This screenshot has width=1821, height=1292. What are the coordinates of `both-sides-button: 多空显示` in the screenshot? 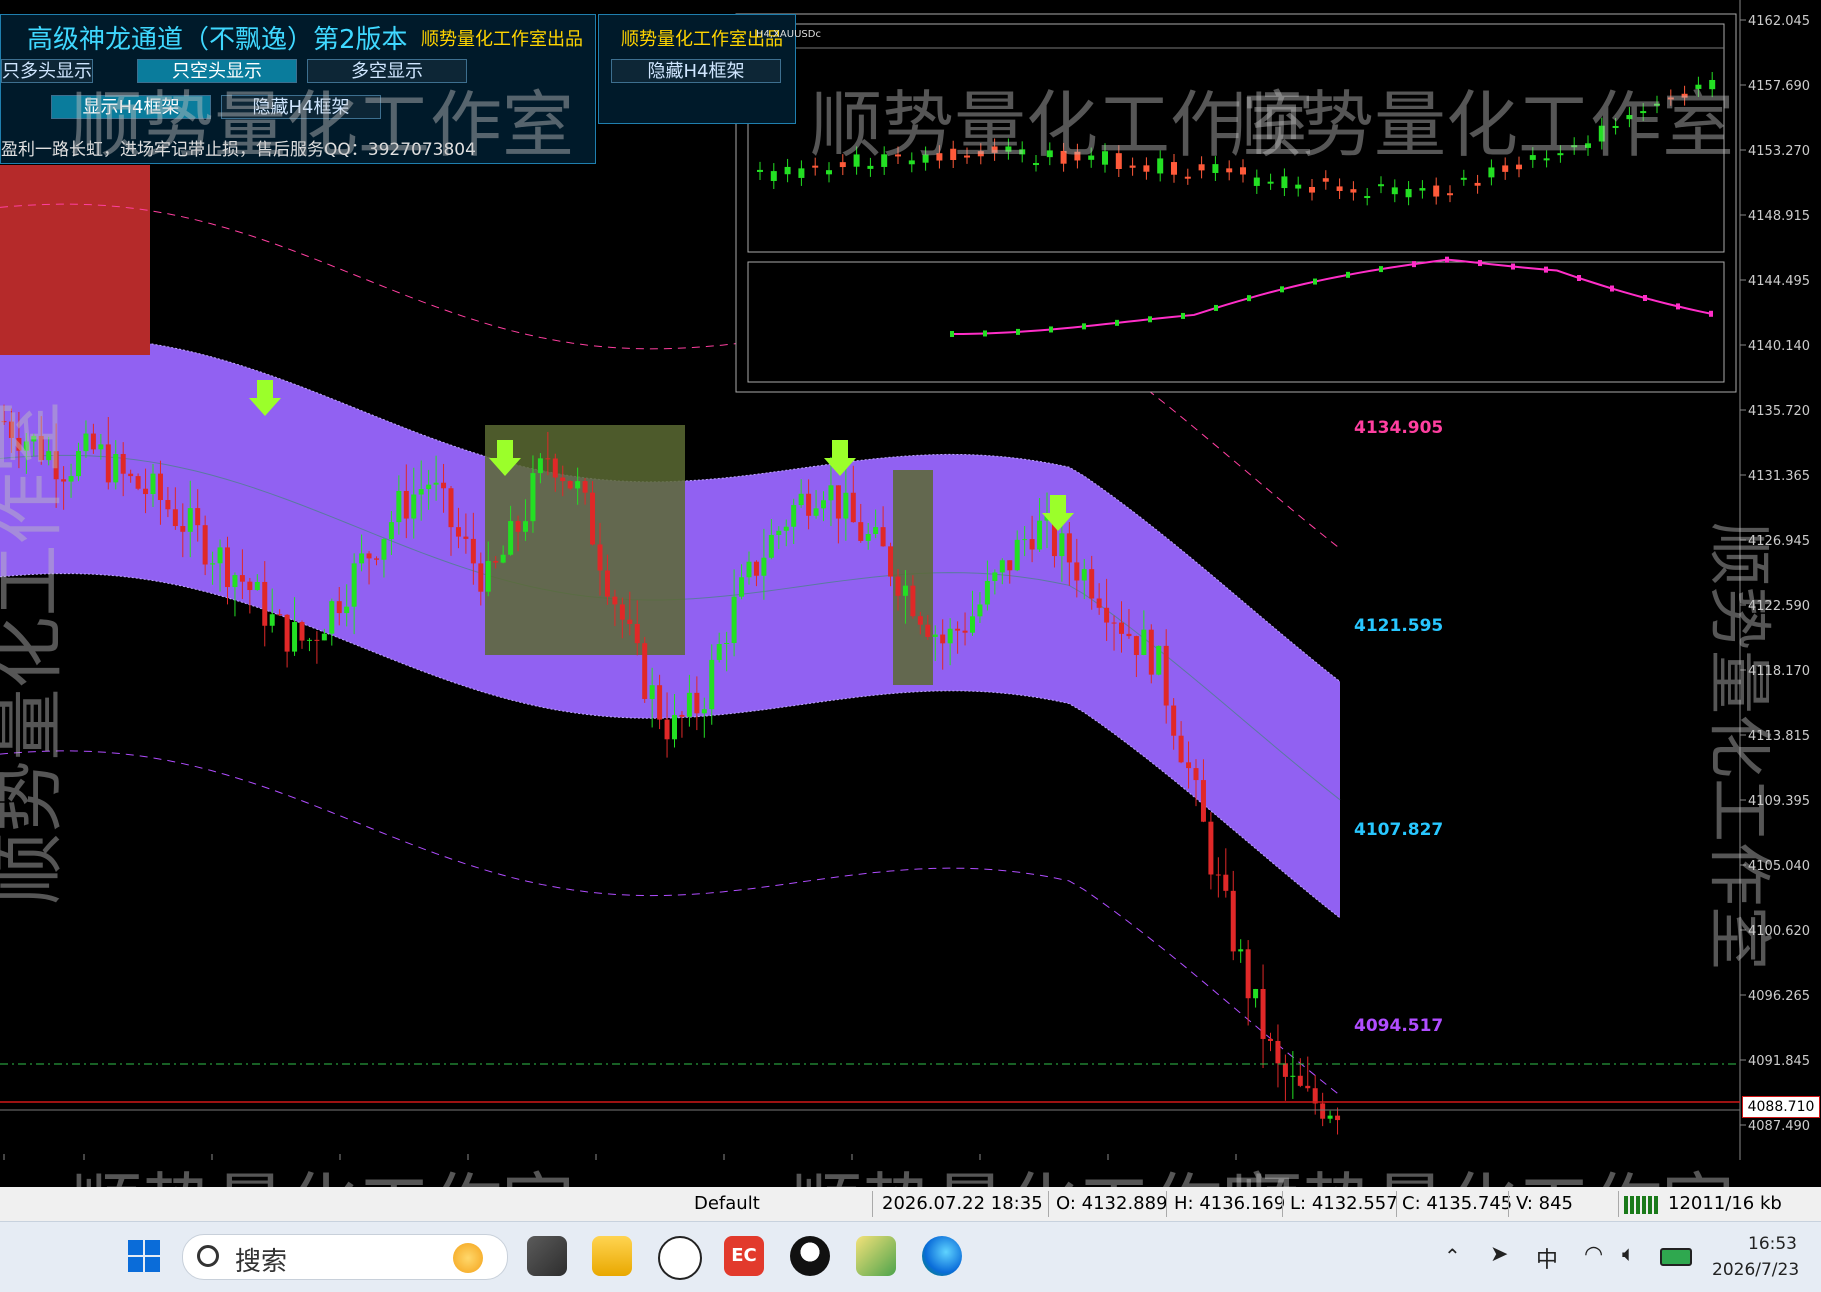 It's located at (387, 71).